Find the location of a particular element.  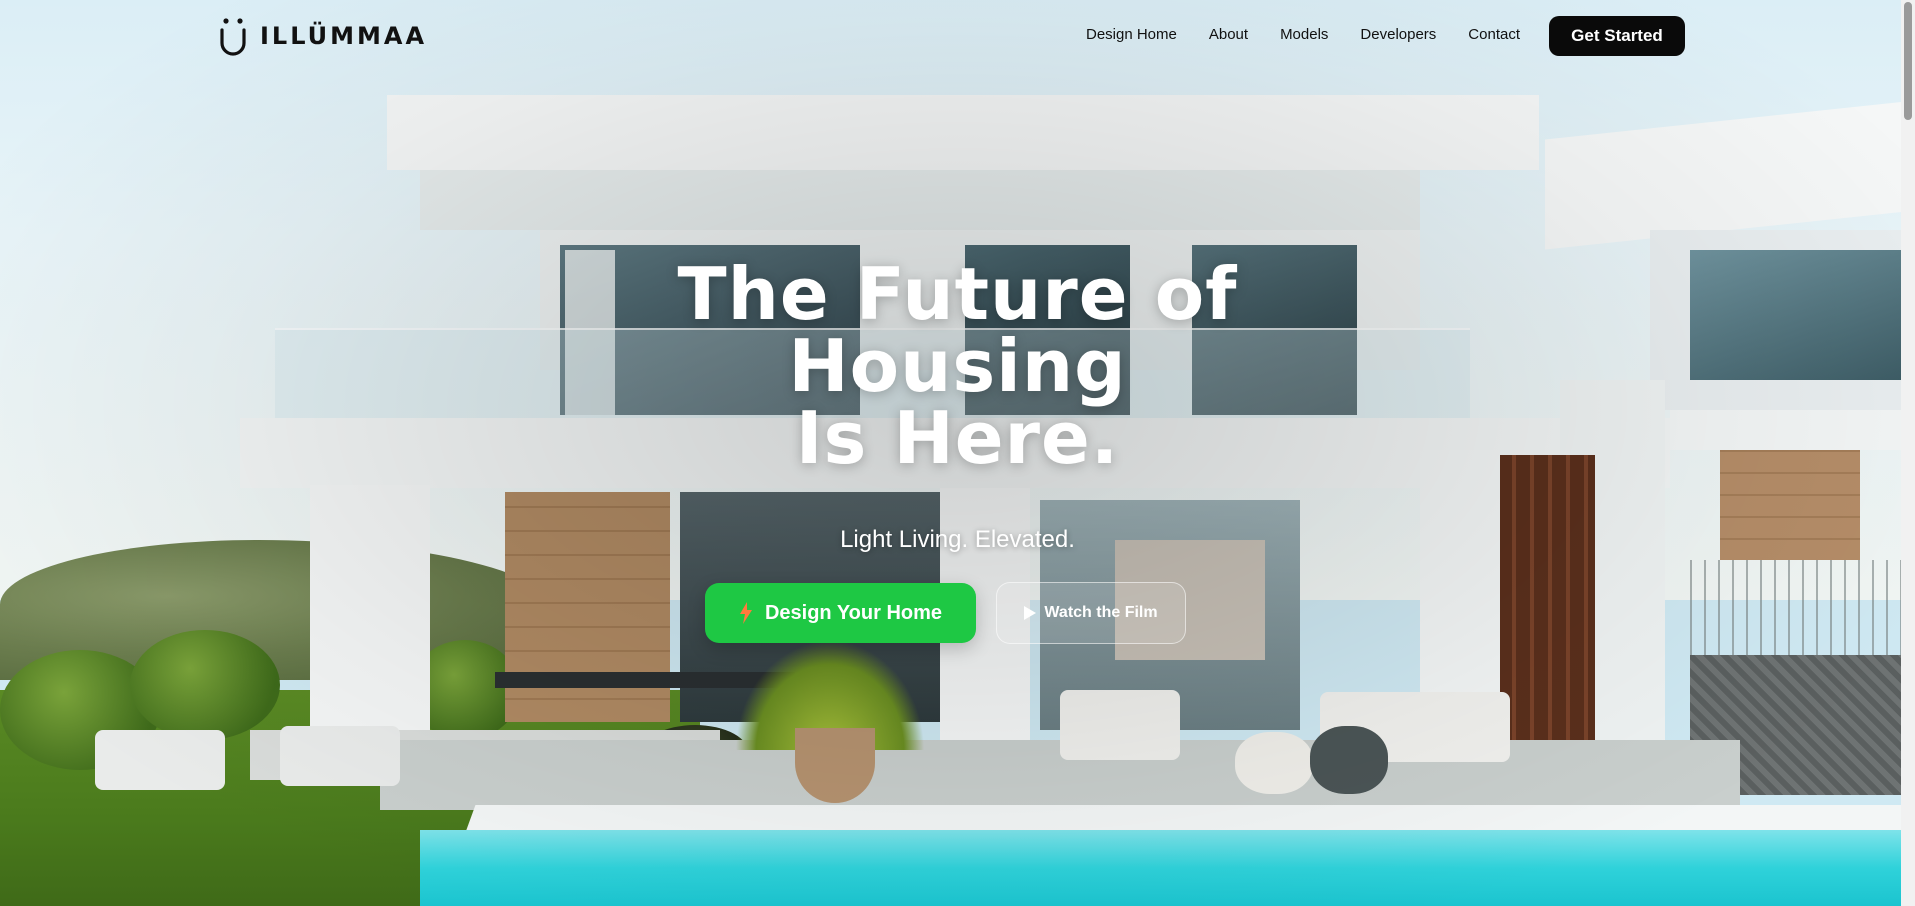

hero-subtitle: Light Living. Elevated. is located at coordinates (957, 539).